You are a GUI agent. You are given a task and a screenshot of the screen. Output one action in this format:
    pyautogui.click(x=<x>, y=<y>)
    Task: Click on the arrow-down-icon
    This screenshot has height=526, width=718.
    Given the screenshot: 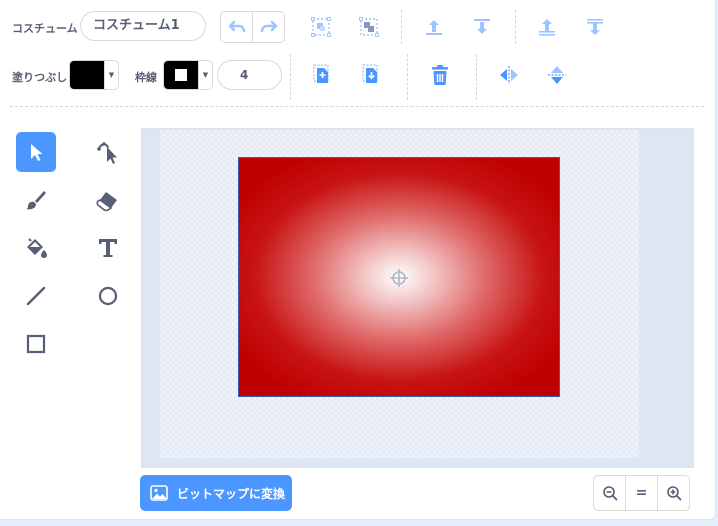 What is the action you would take?
    pyautogui.click(x=482, y=26)
    